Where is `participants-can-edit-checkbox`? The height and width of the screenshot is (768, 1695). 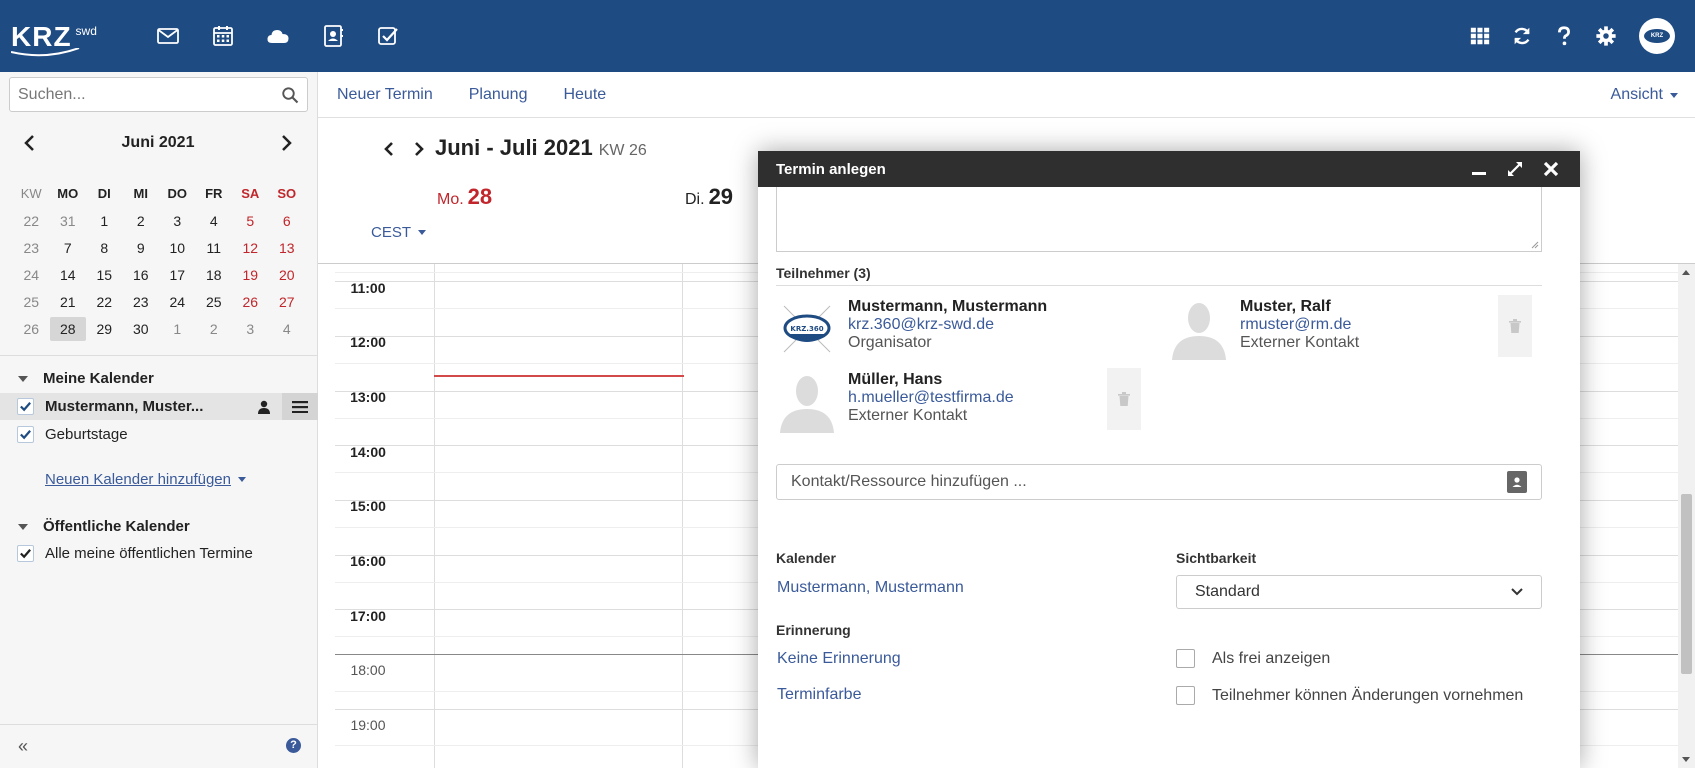 participants-can-edit-checkbox is located at coordinates (1185, 695).